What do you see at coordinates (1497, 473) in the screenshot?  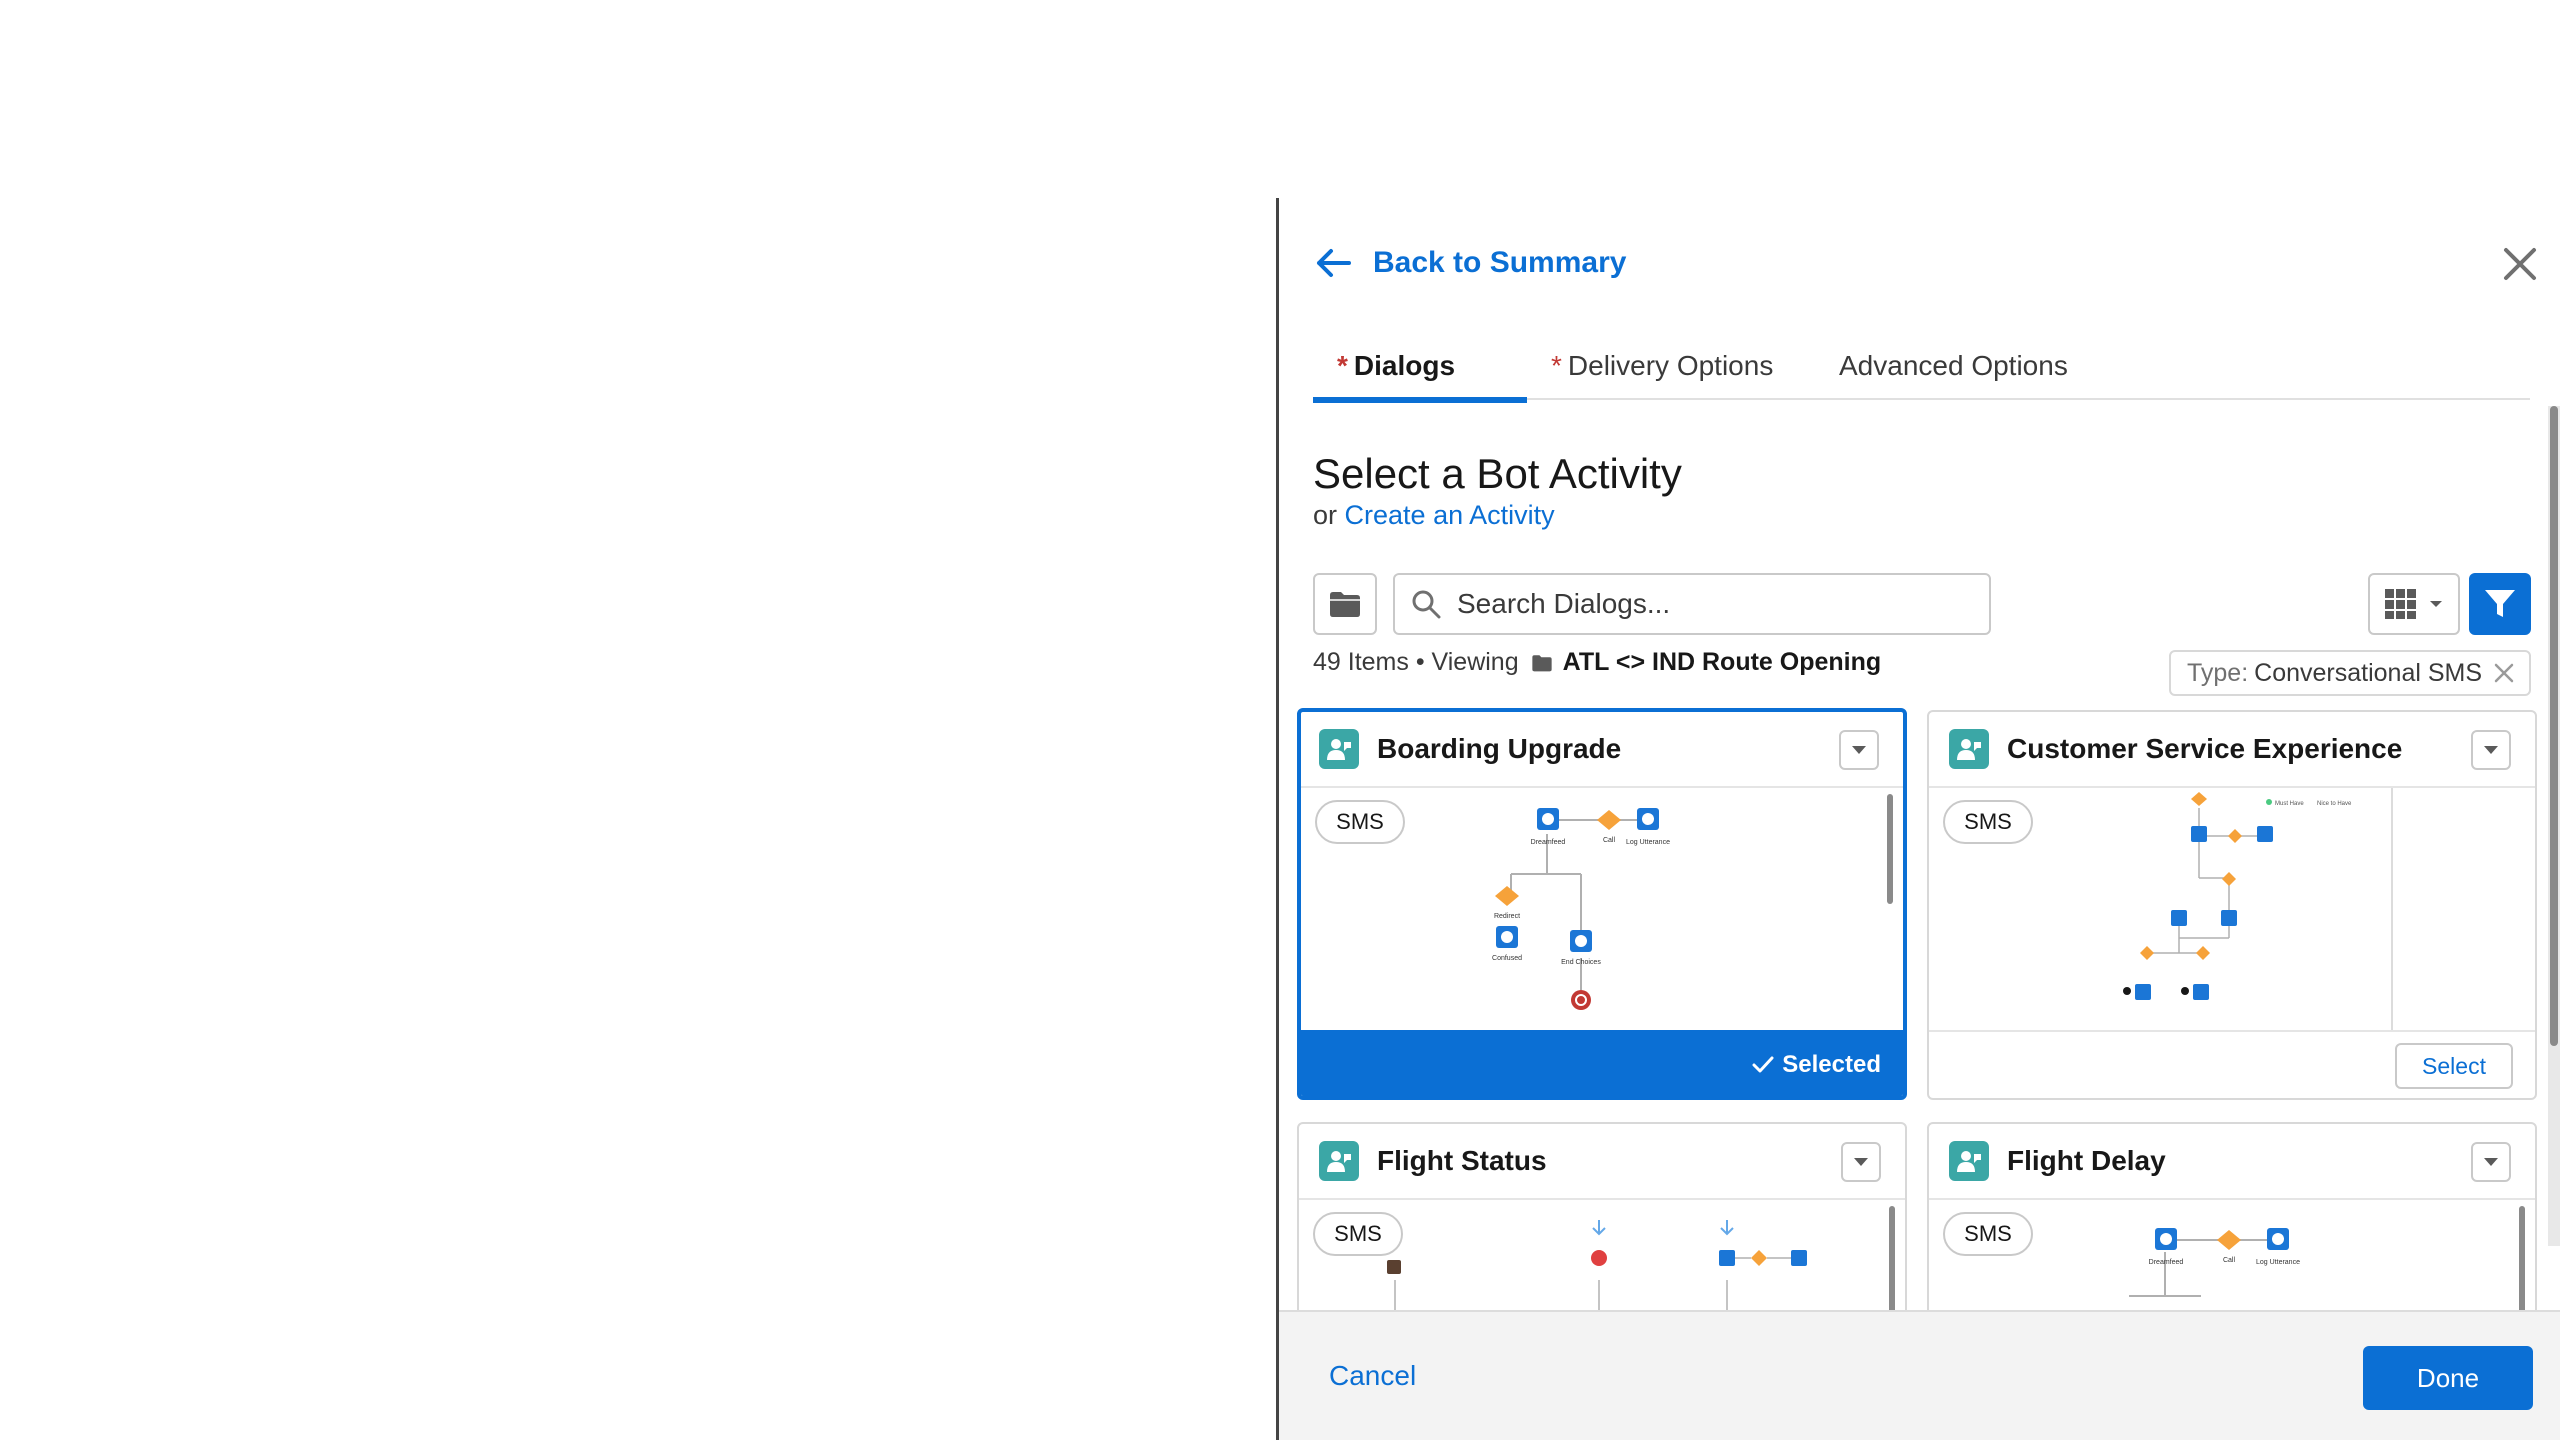 I see `page-title: Select a Bot Activity` at bounding box center [1497, 473].